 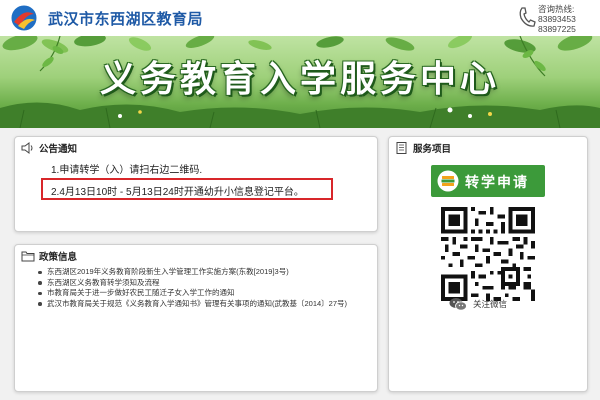 I want to click on transfer-application-button: 转学申请, so click(x=488, y=181).